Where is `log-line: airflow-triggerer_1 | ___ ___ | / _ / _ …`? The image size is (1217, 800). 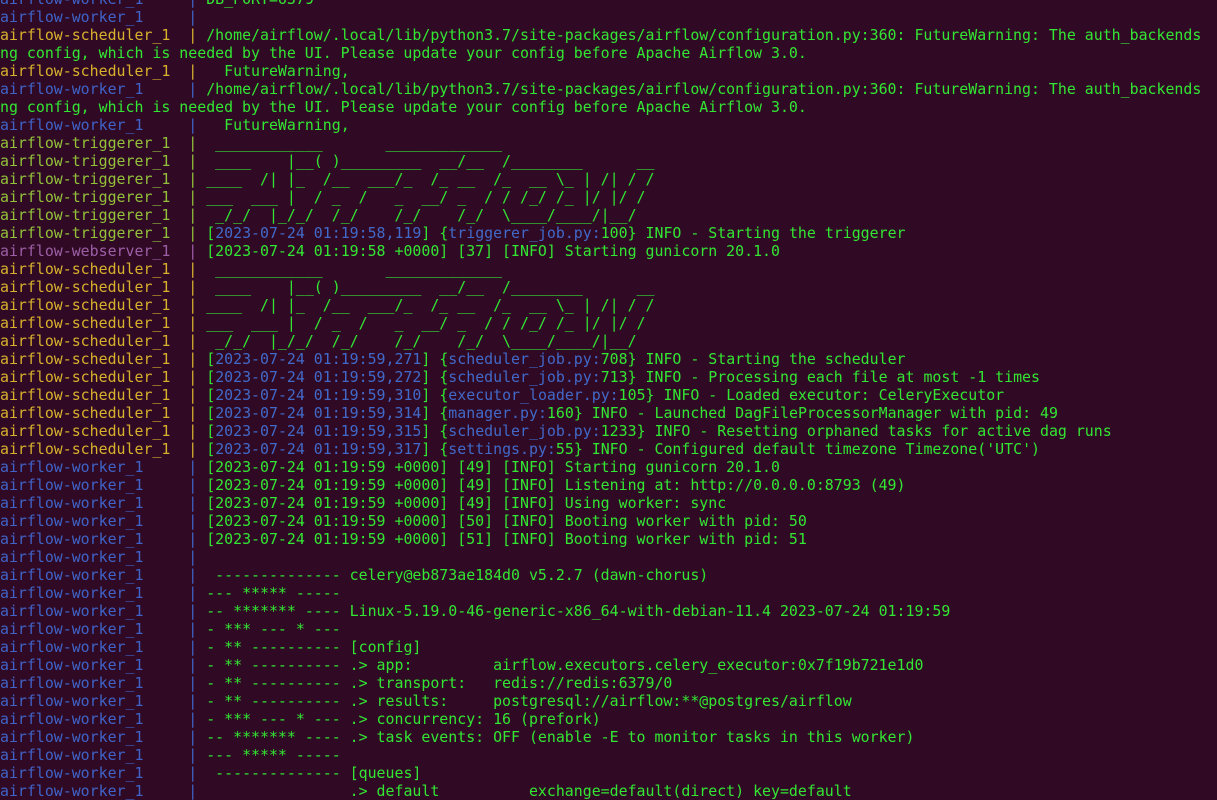 log-line: airflow-triggerer_1 | ___ ___ | / _ / _ … is located at coordinates (608, 197).